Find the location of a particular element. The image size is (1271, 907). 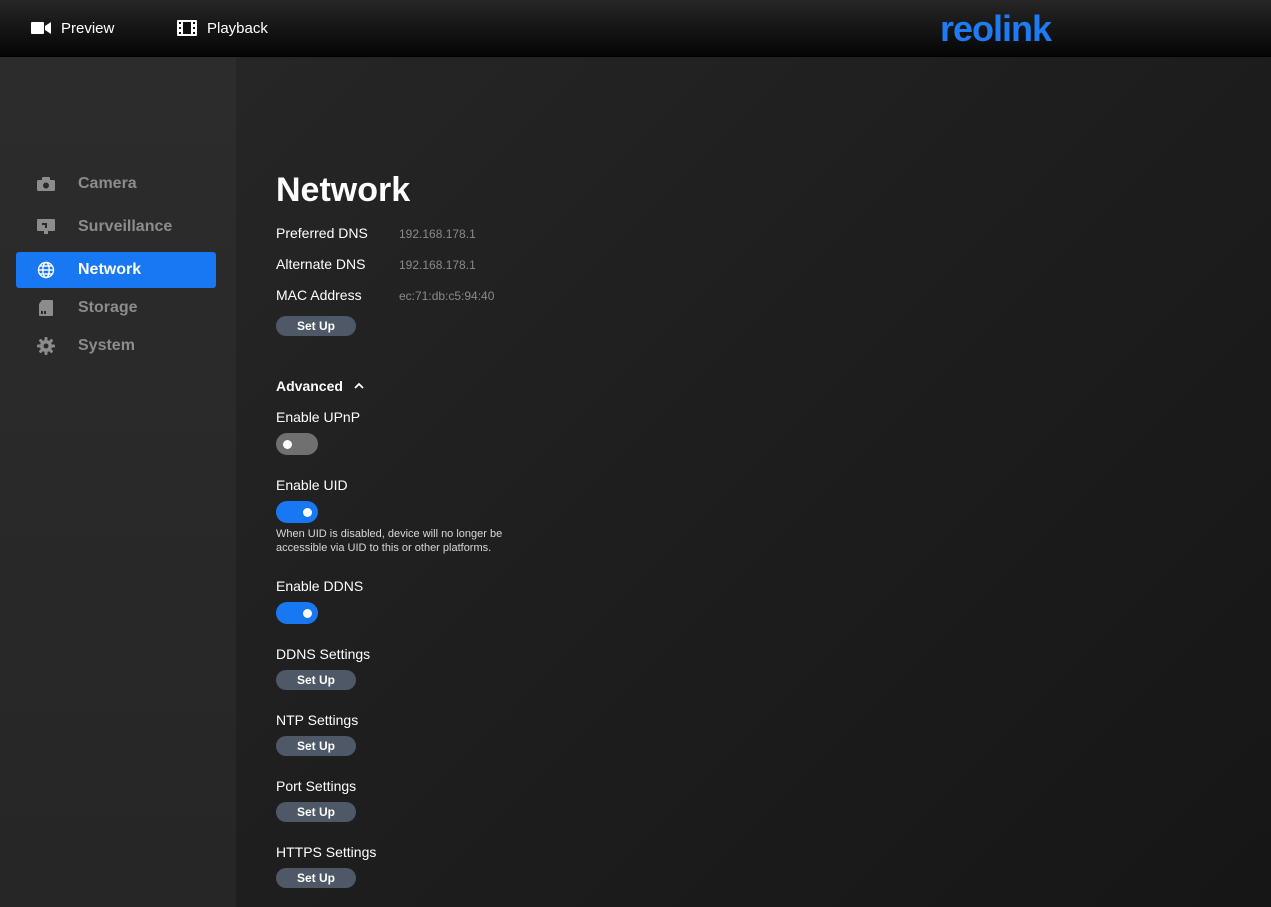

advanced-section-toggle: Advanced is located at coordinates (320, 386).